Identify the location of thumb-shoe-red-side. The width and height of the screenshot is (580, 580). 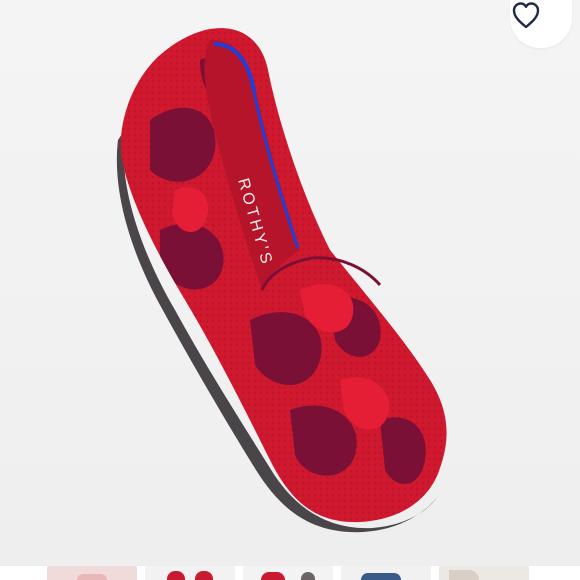
(288, 573).